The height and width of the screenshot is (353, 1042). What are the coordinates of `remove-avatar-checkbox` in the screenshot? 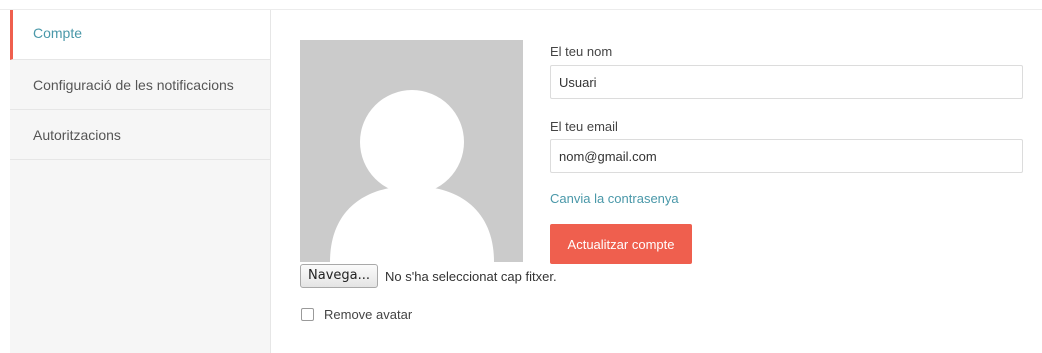 It's located at (307, 314).